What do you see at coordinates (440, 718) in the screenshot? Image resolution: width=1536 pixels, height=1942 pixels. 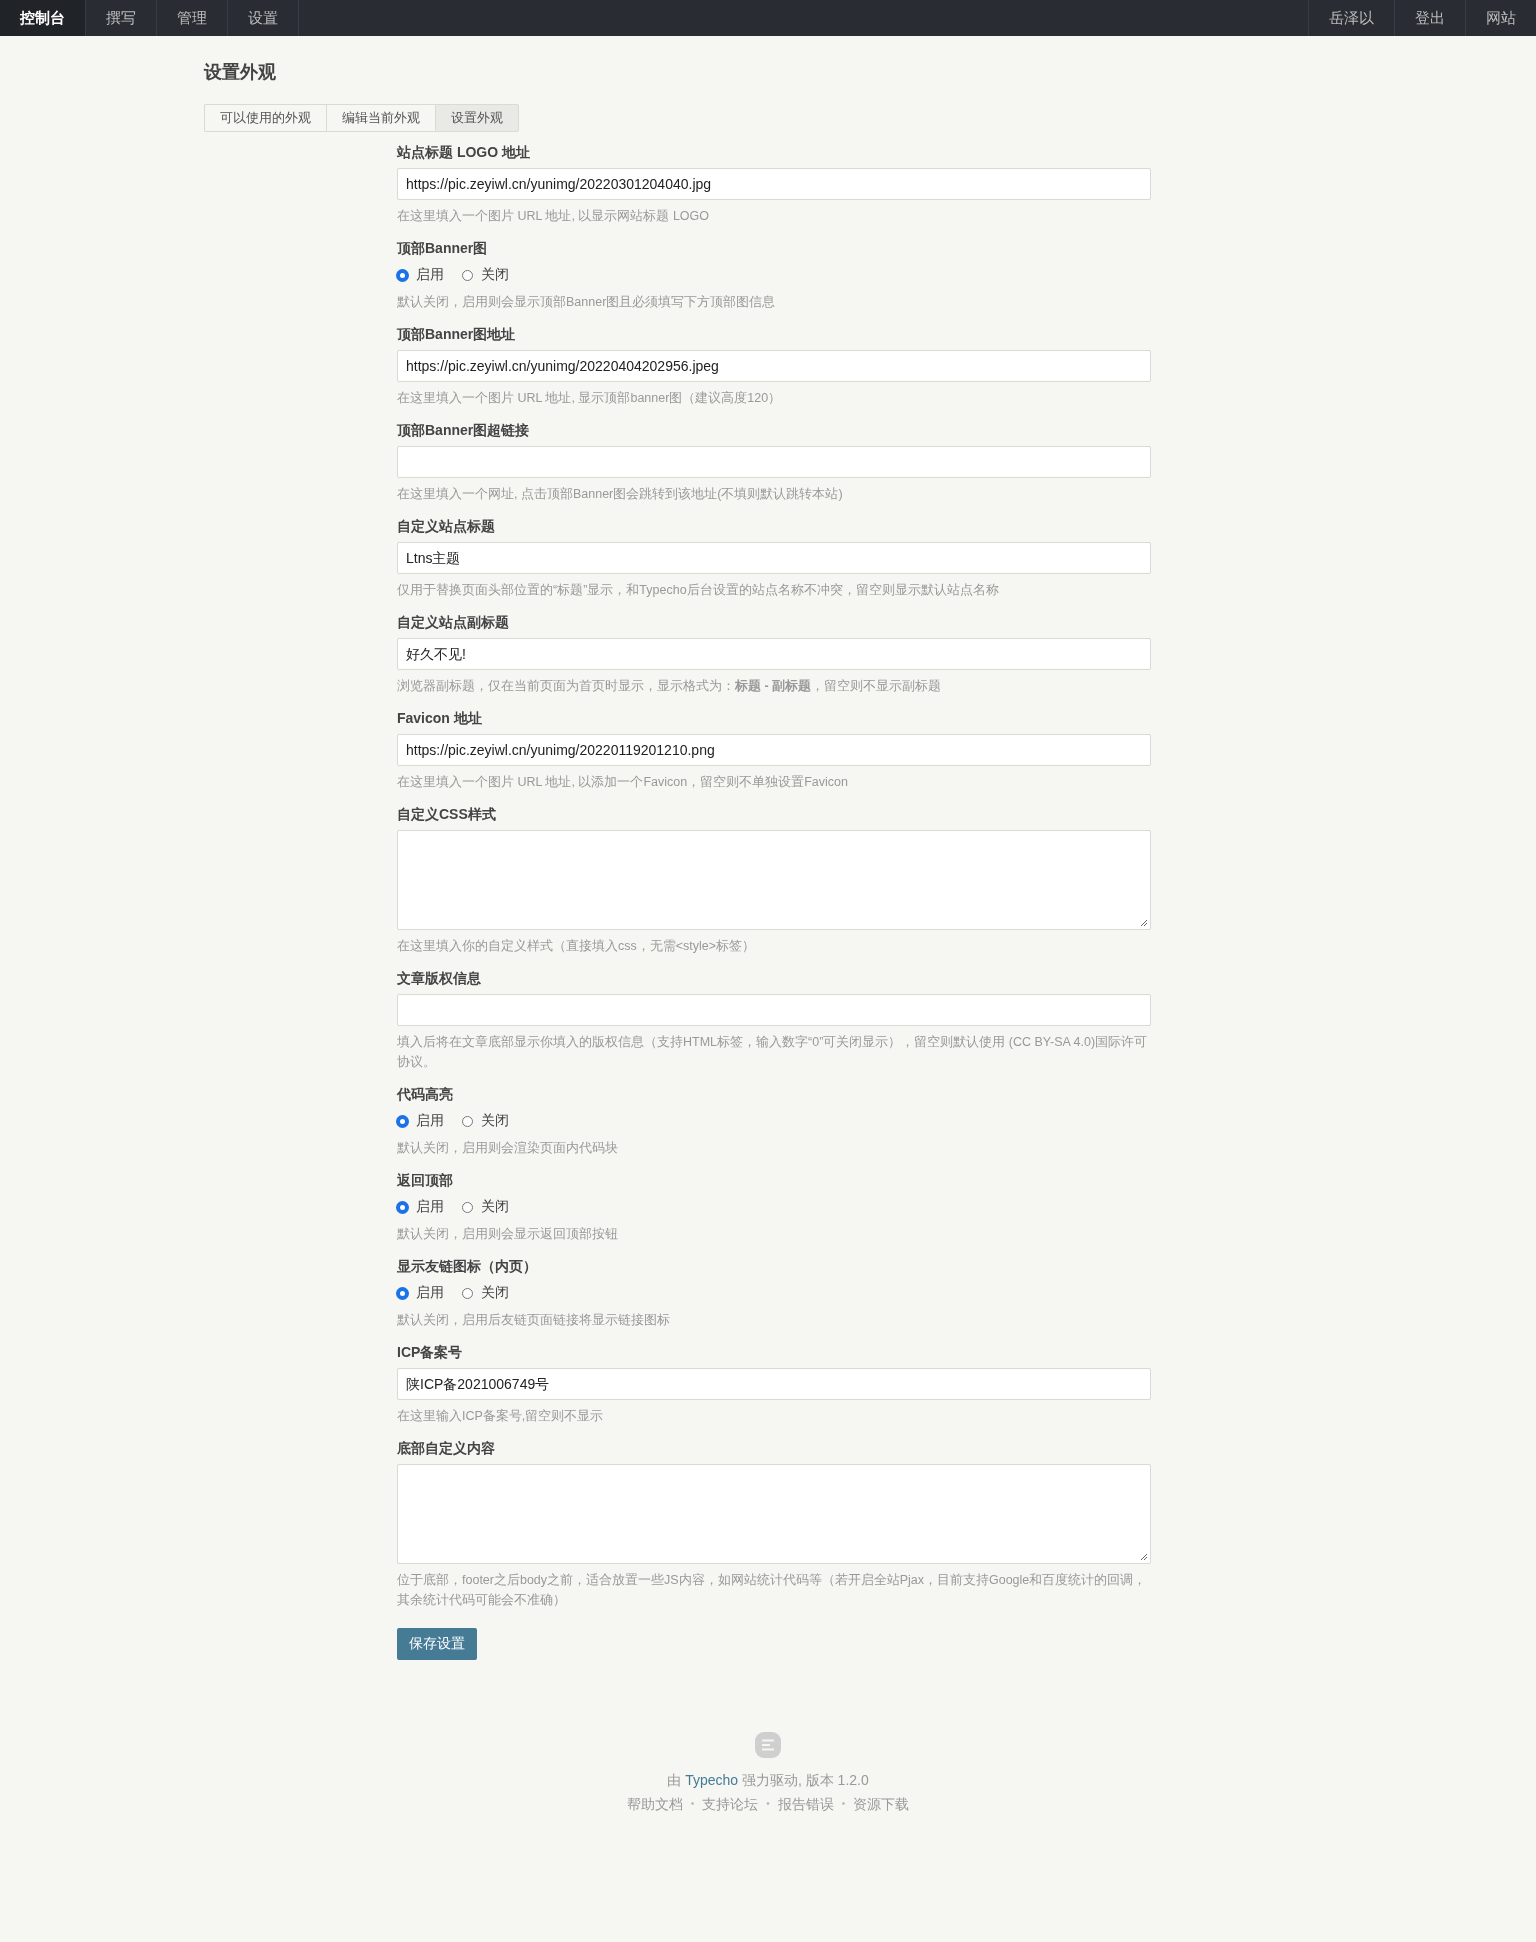 I see `field-label: Favicon 地址` at bounding box center [440, 718].